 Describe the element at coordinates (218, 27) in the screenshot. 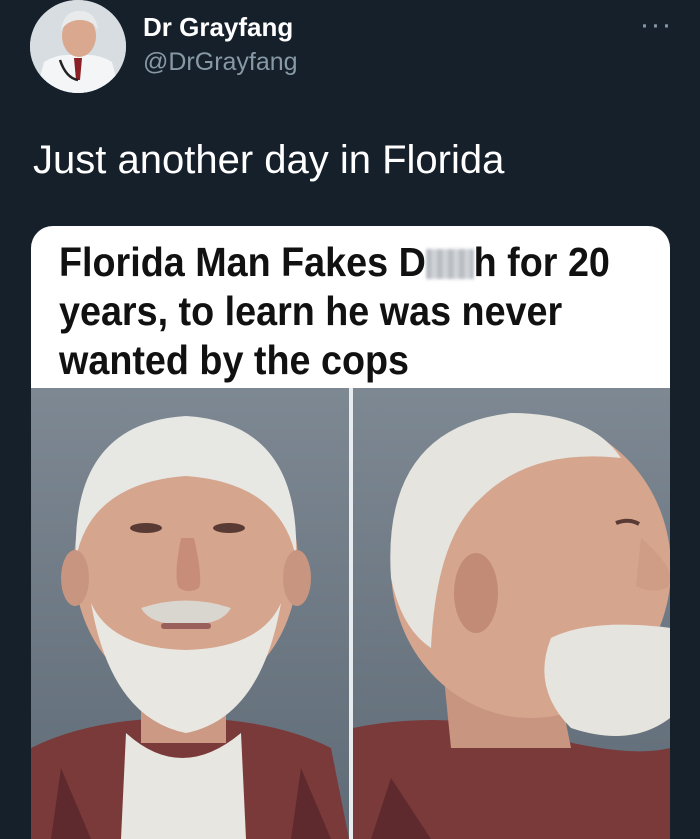

I see `display-name: Dr Grayfang` at that location.